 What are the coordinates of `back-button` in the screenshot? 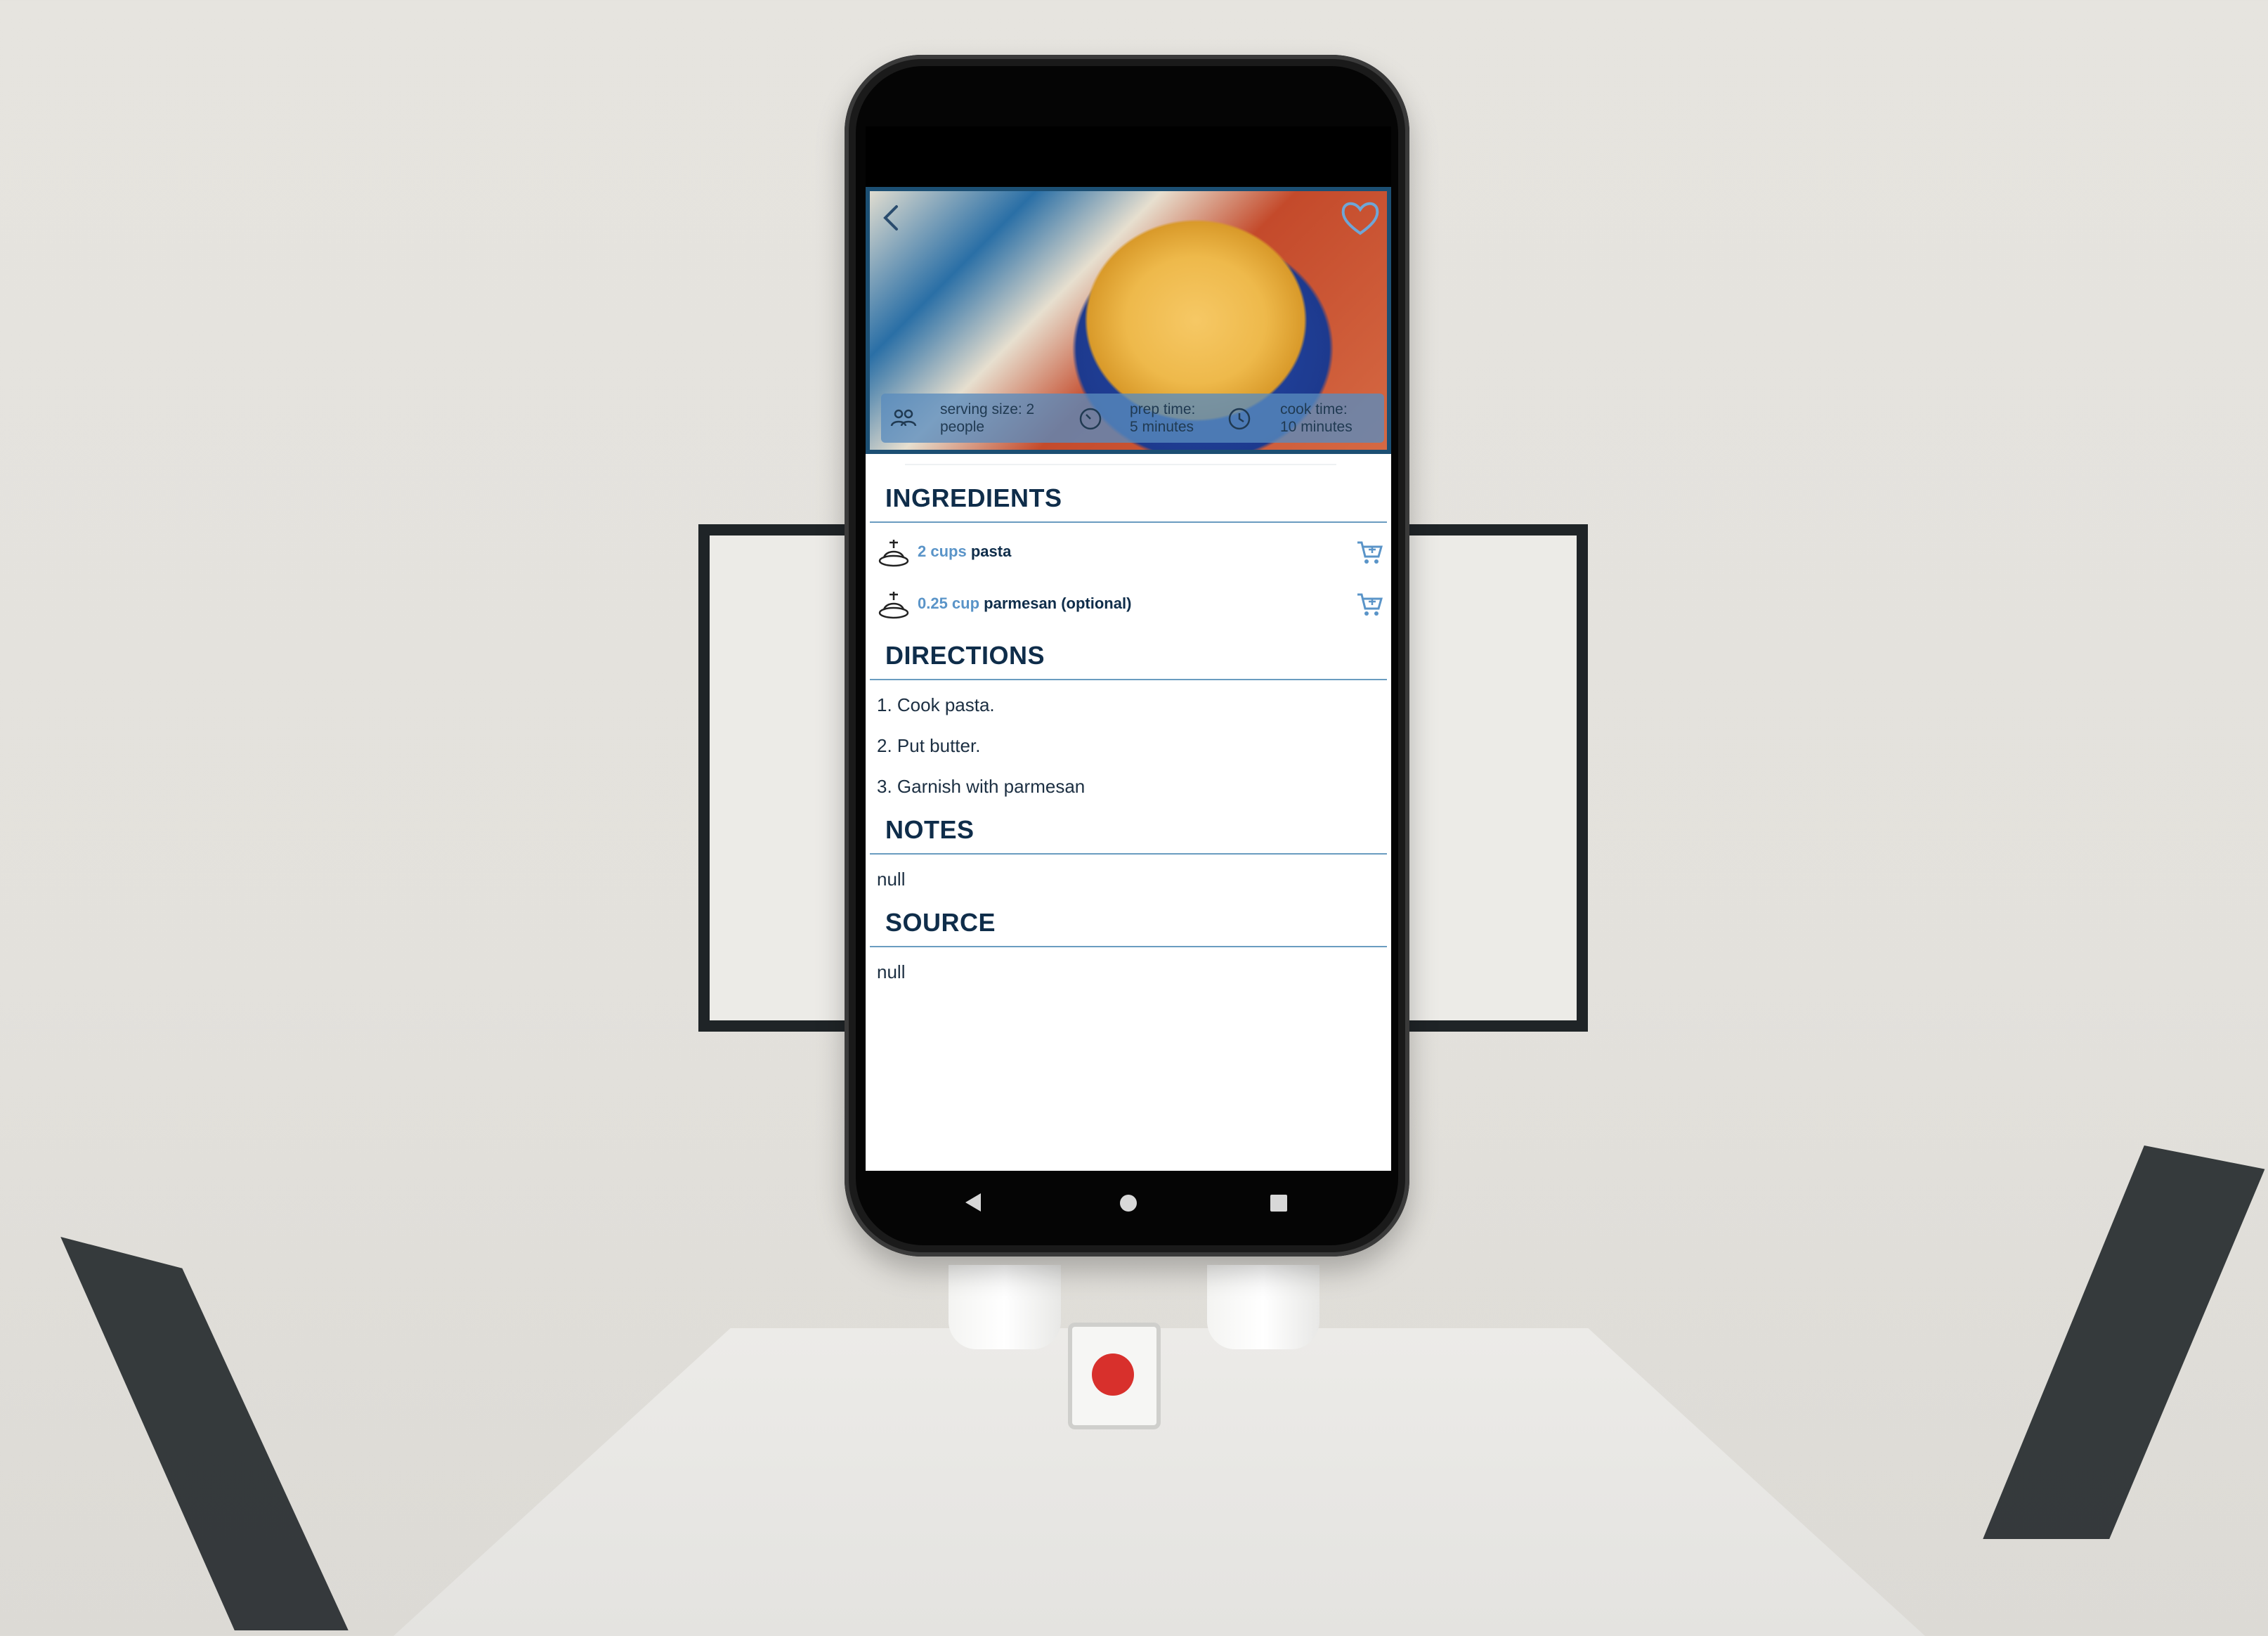 It's located at (892, 218).